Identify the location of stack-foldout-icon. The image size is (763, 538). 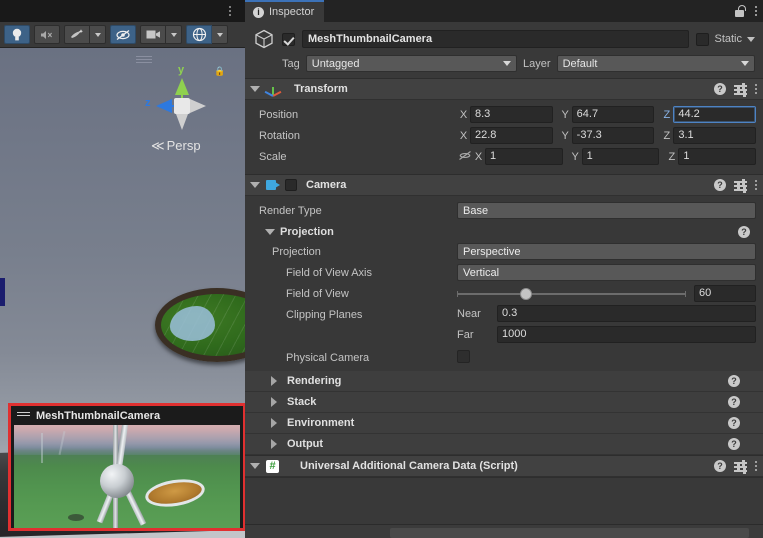
(275, 402).